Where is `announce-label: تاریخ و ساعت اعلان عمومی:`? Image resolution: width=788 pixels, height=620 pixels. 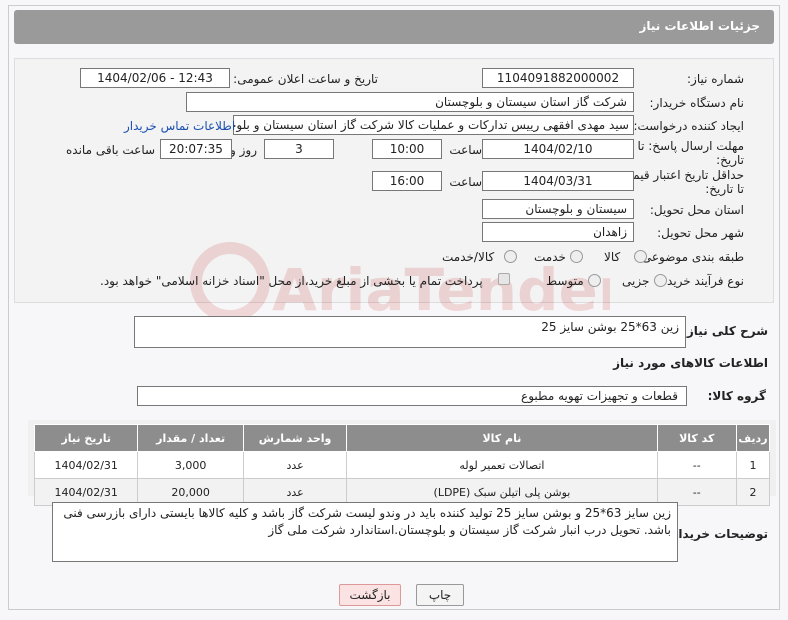 announce-label: تاریخ و ساعت اعلان عمومی: is located at coordinates (305, 79).